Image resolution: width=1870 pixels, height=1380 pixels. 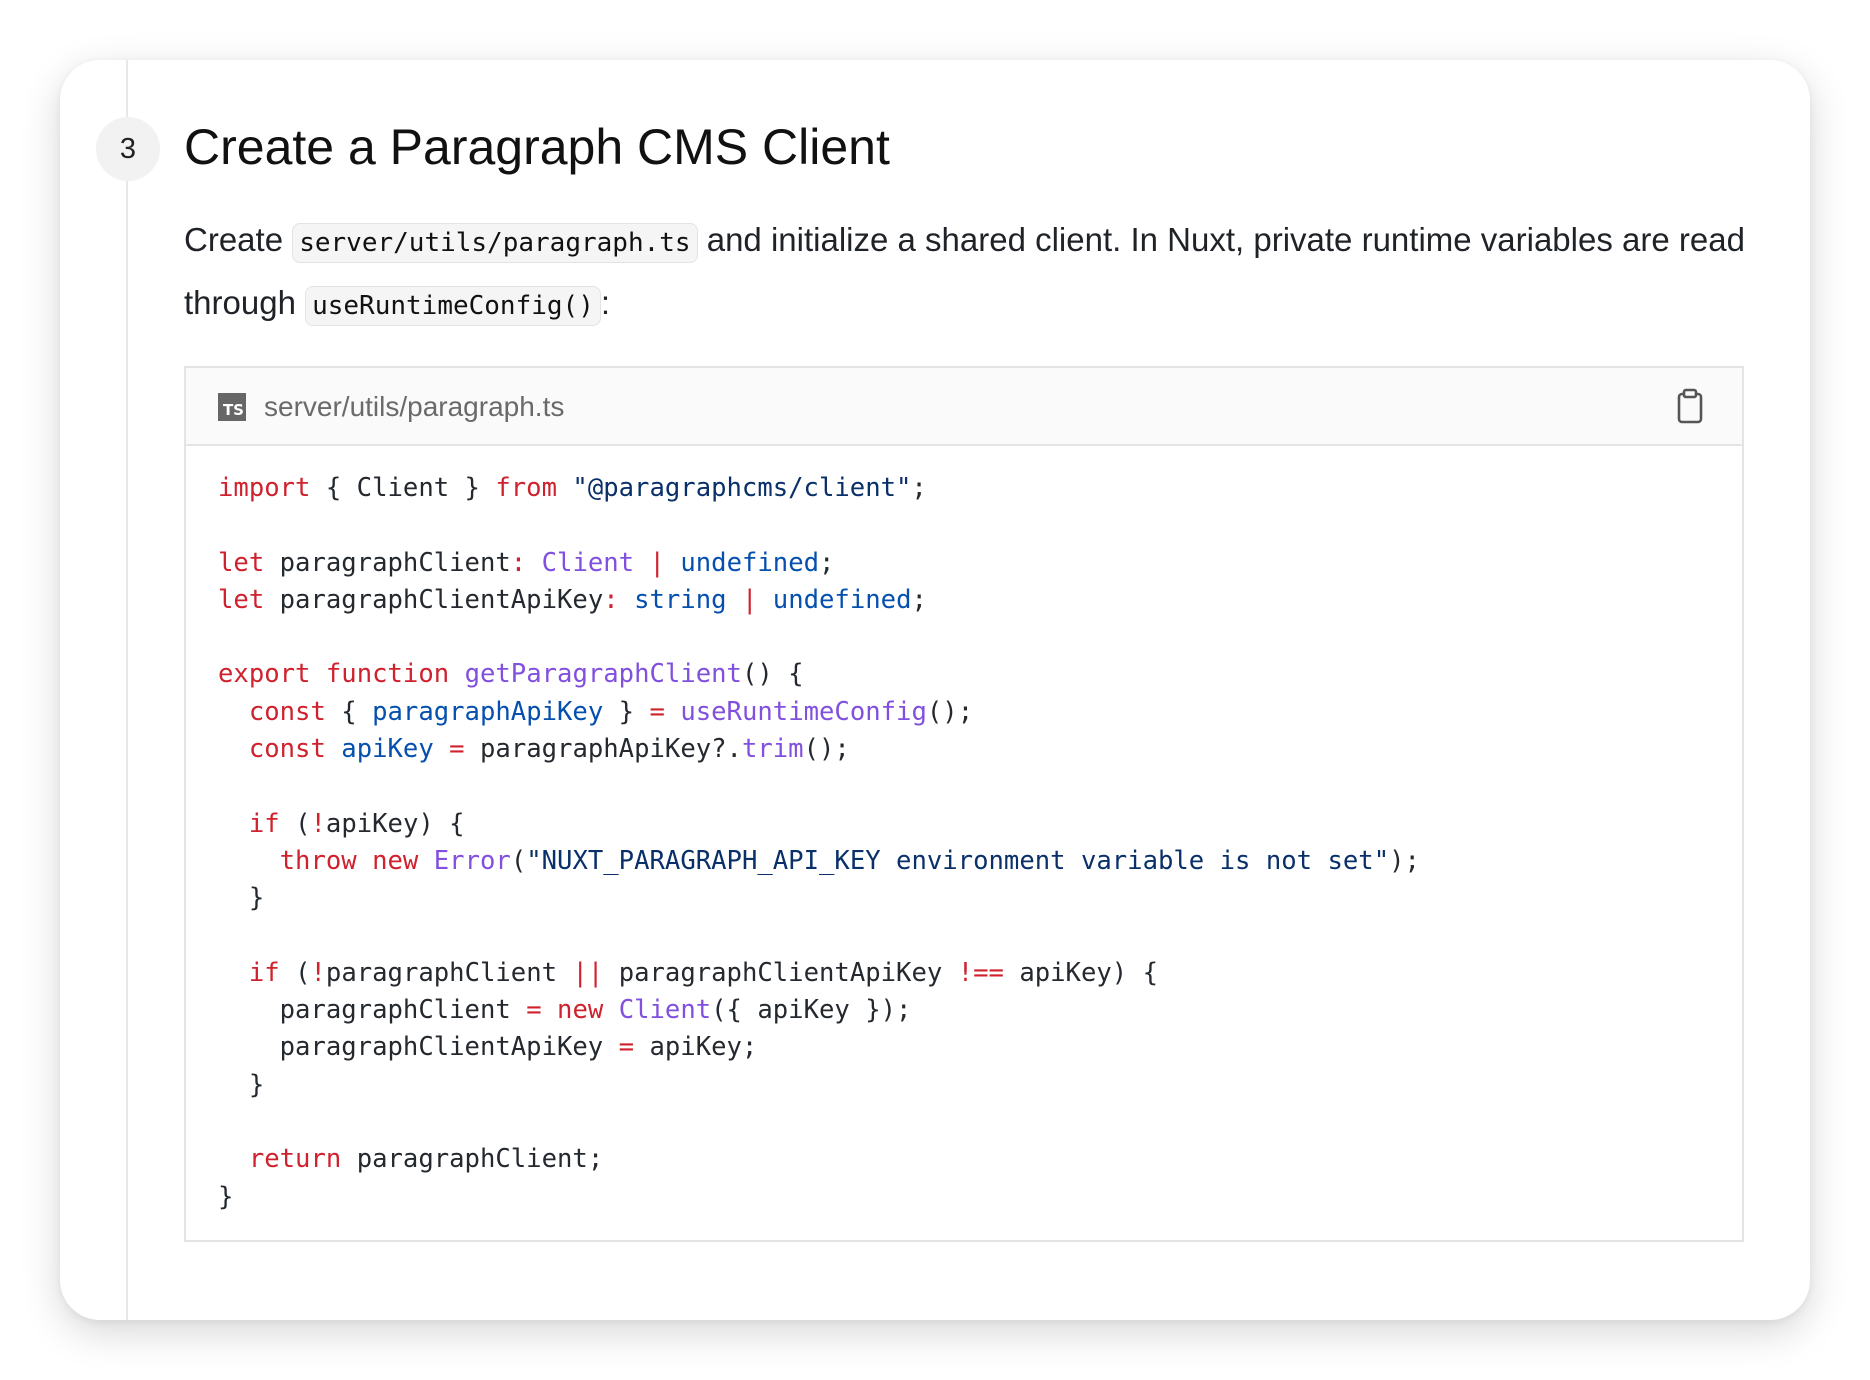 What do you see at coordinates (472, 860) in the screenshot?
I see `code-token: Error` at bounding box center [472, 860].